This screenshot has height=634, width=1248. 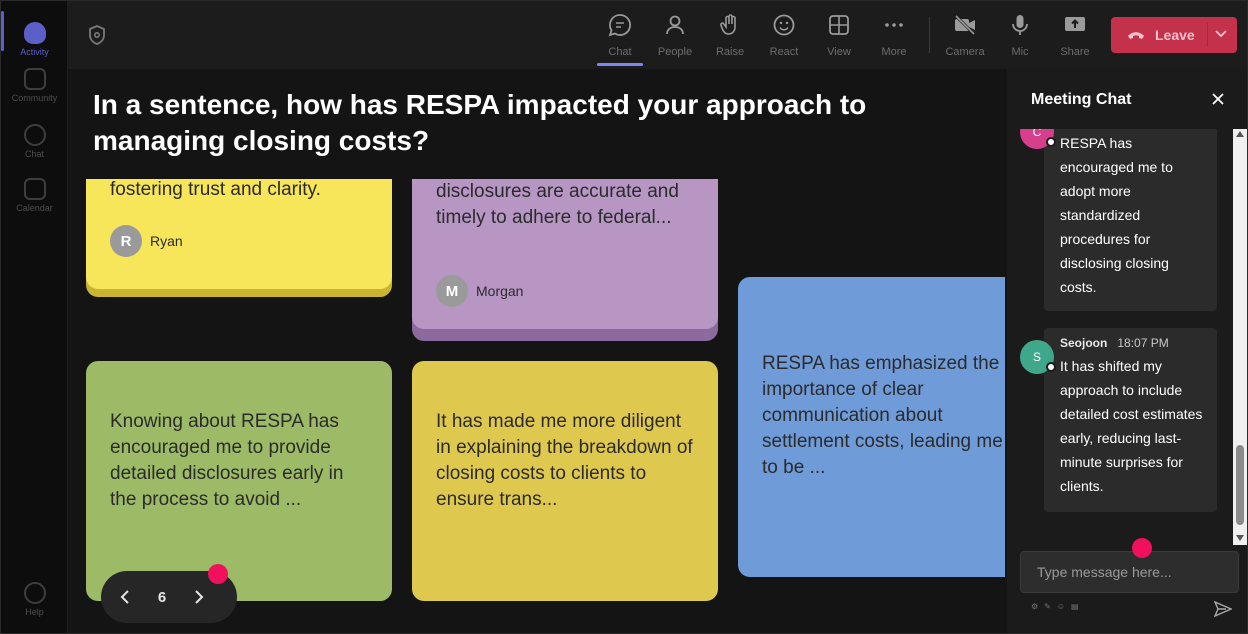 I want to click on raise-hand-icon, so click(x=728, y=24).